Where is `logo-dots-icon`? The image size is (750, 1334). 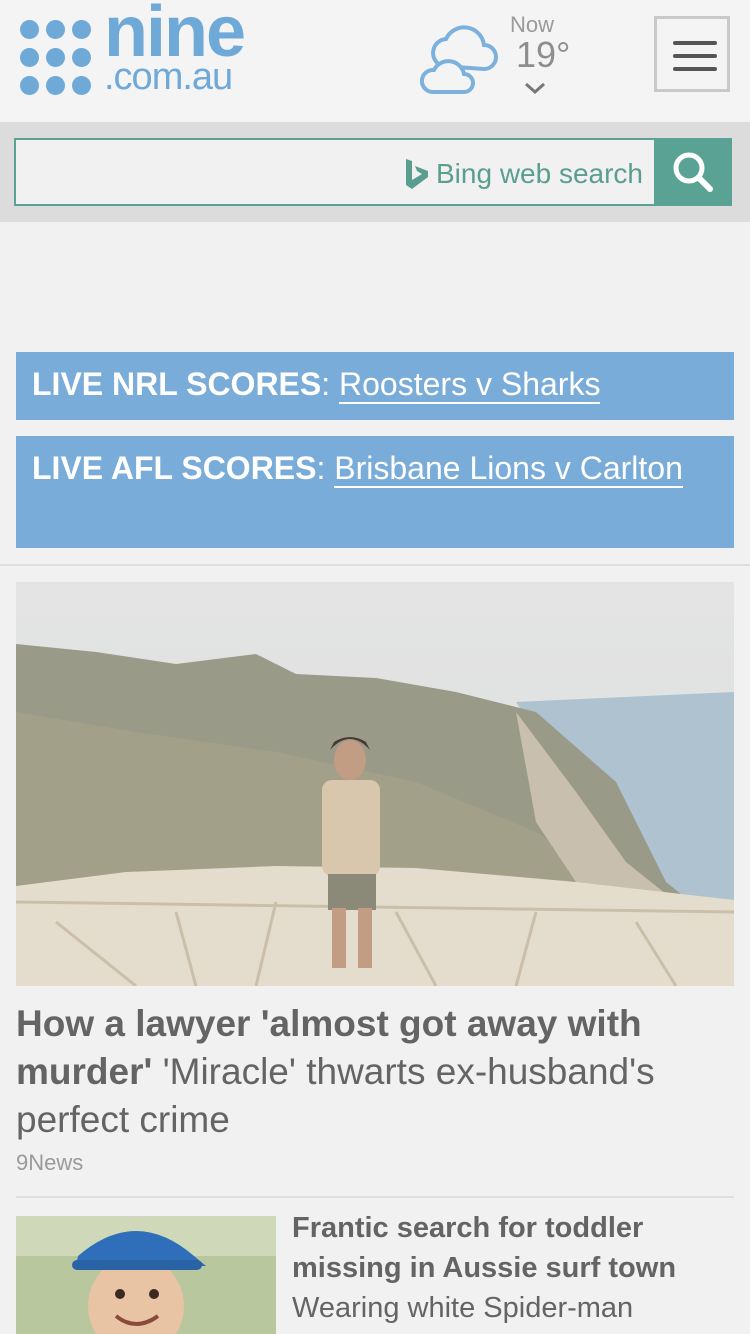 logo-dots-icon is located at coordinates (58, 57).